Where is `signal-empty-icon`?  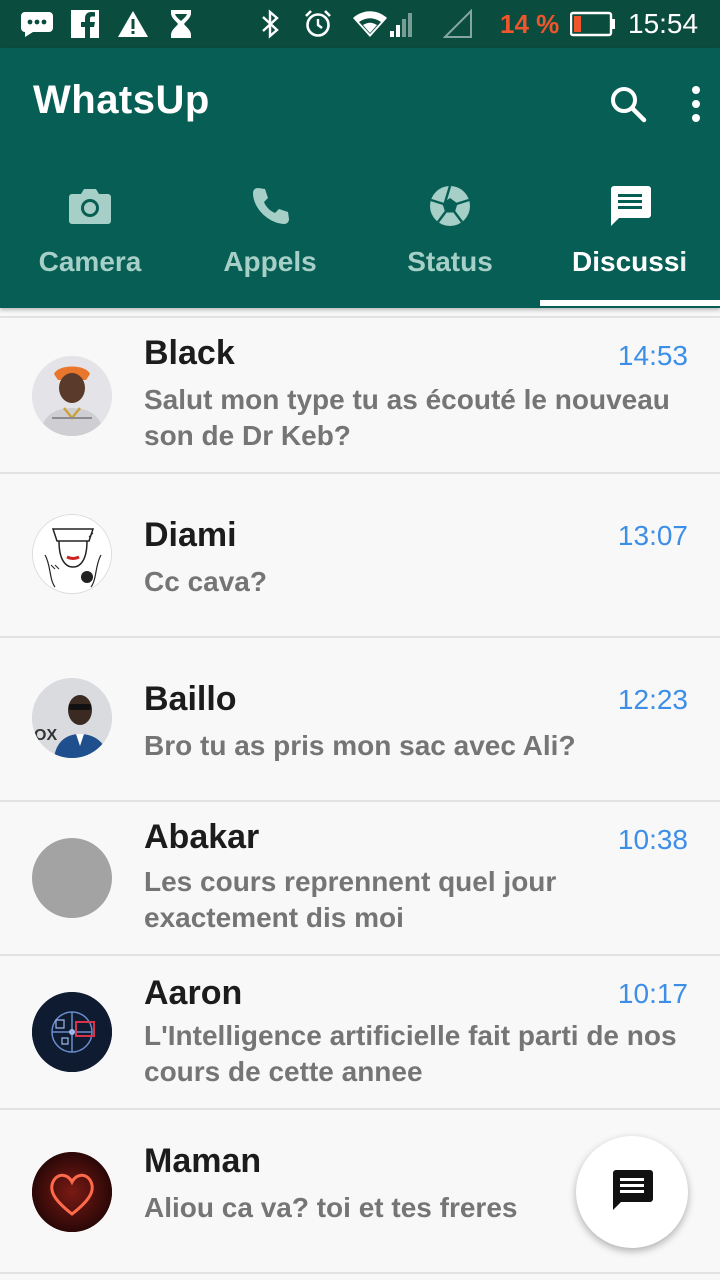
signal-empty-icon is located at coordinates (458, 24).